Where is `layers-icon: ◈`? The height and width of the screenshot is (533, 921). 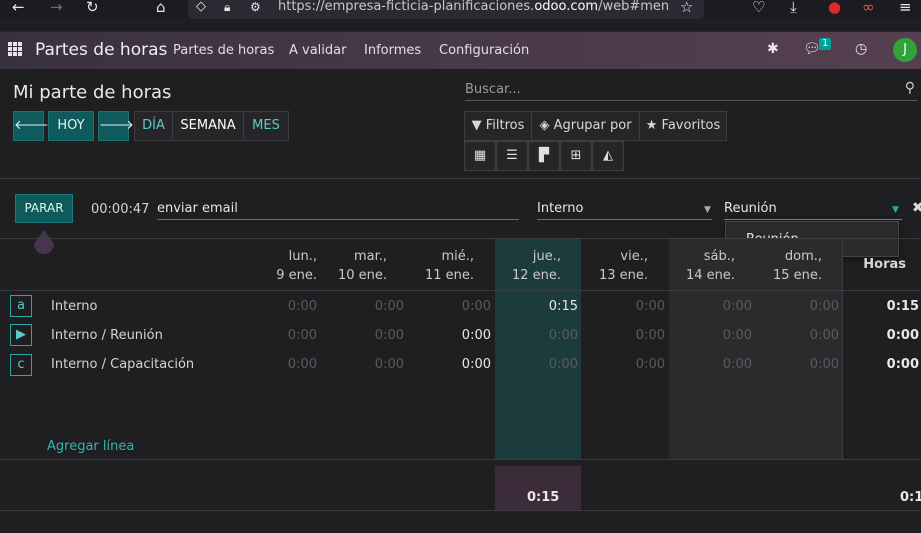 layers-icon: ◈ is located at coordinates (544, 125).